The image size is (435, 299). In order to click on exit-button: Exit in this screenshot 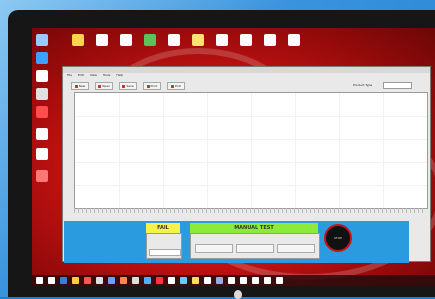, I will do `click(176, 86)`.